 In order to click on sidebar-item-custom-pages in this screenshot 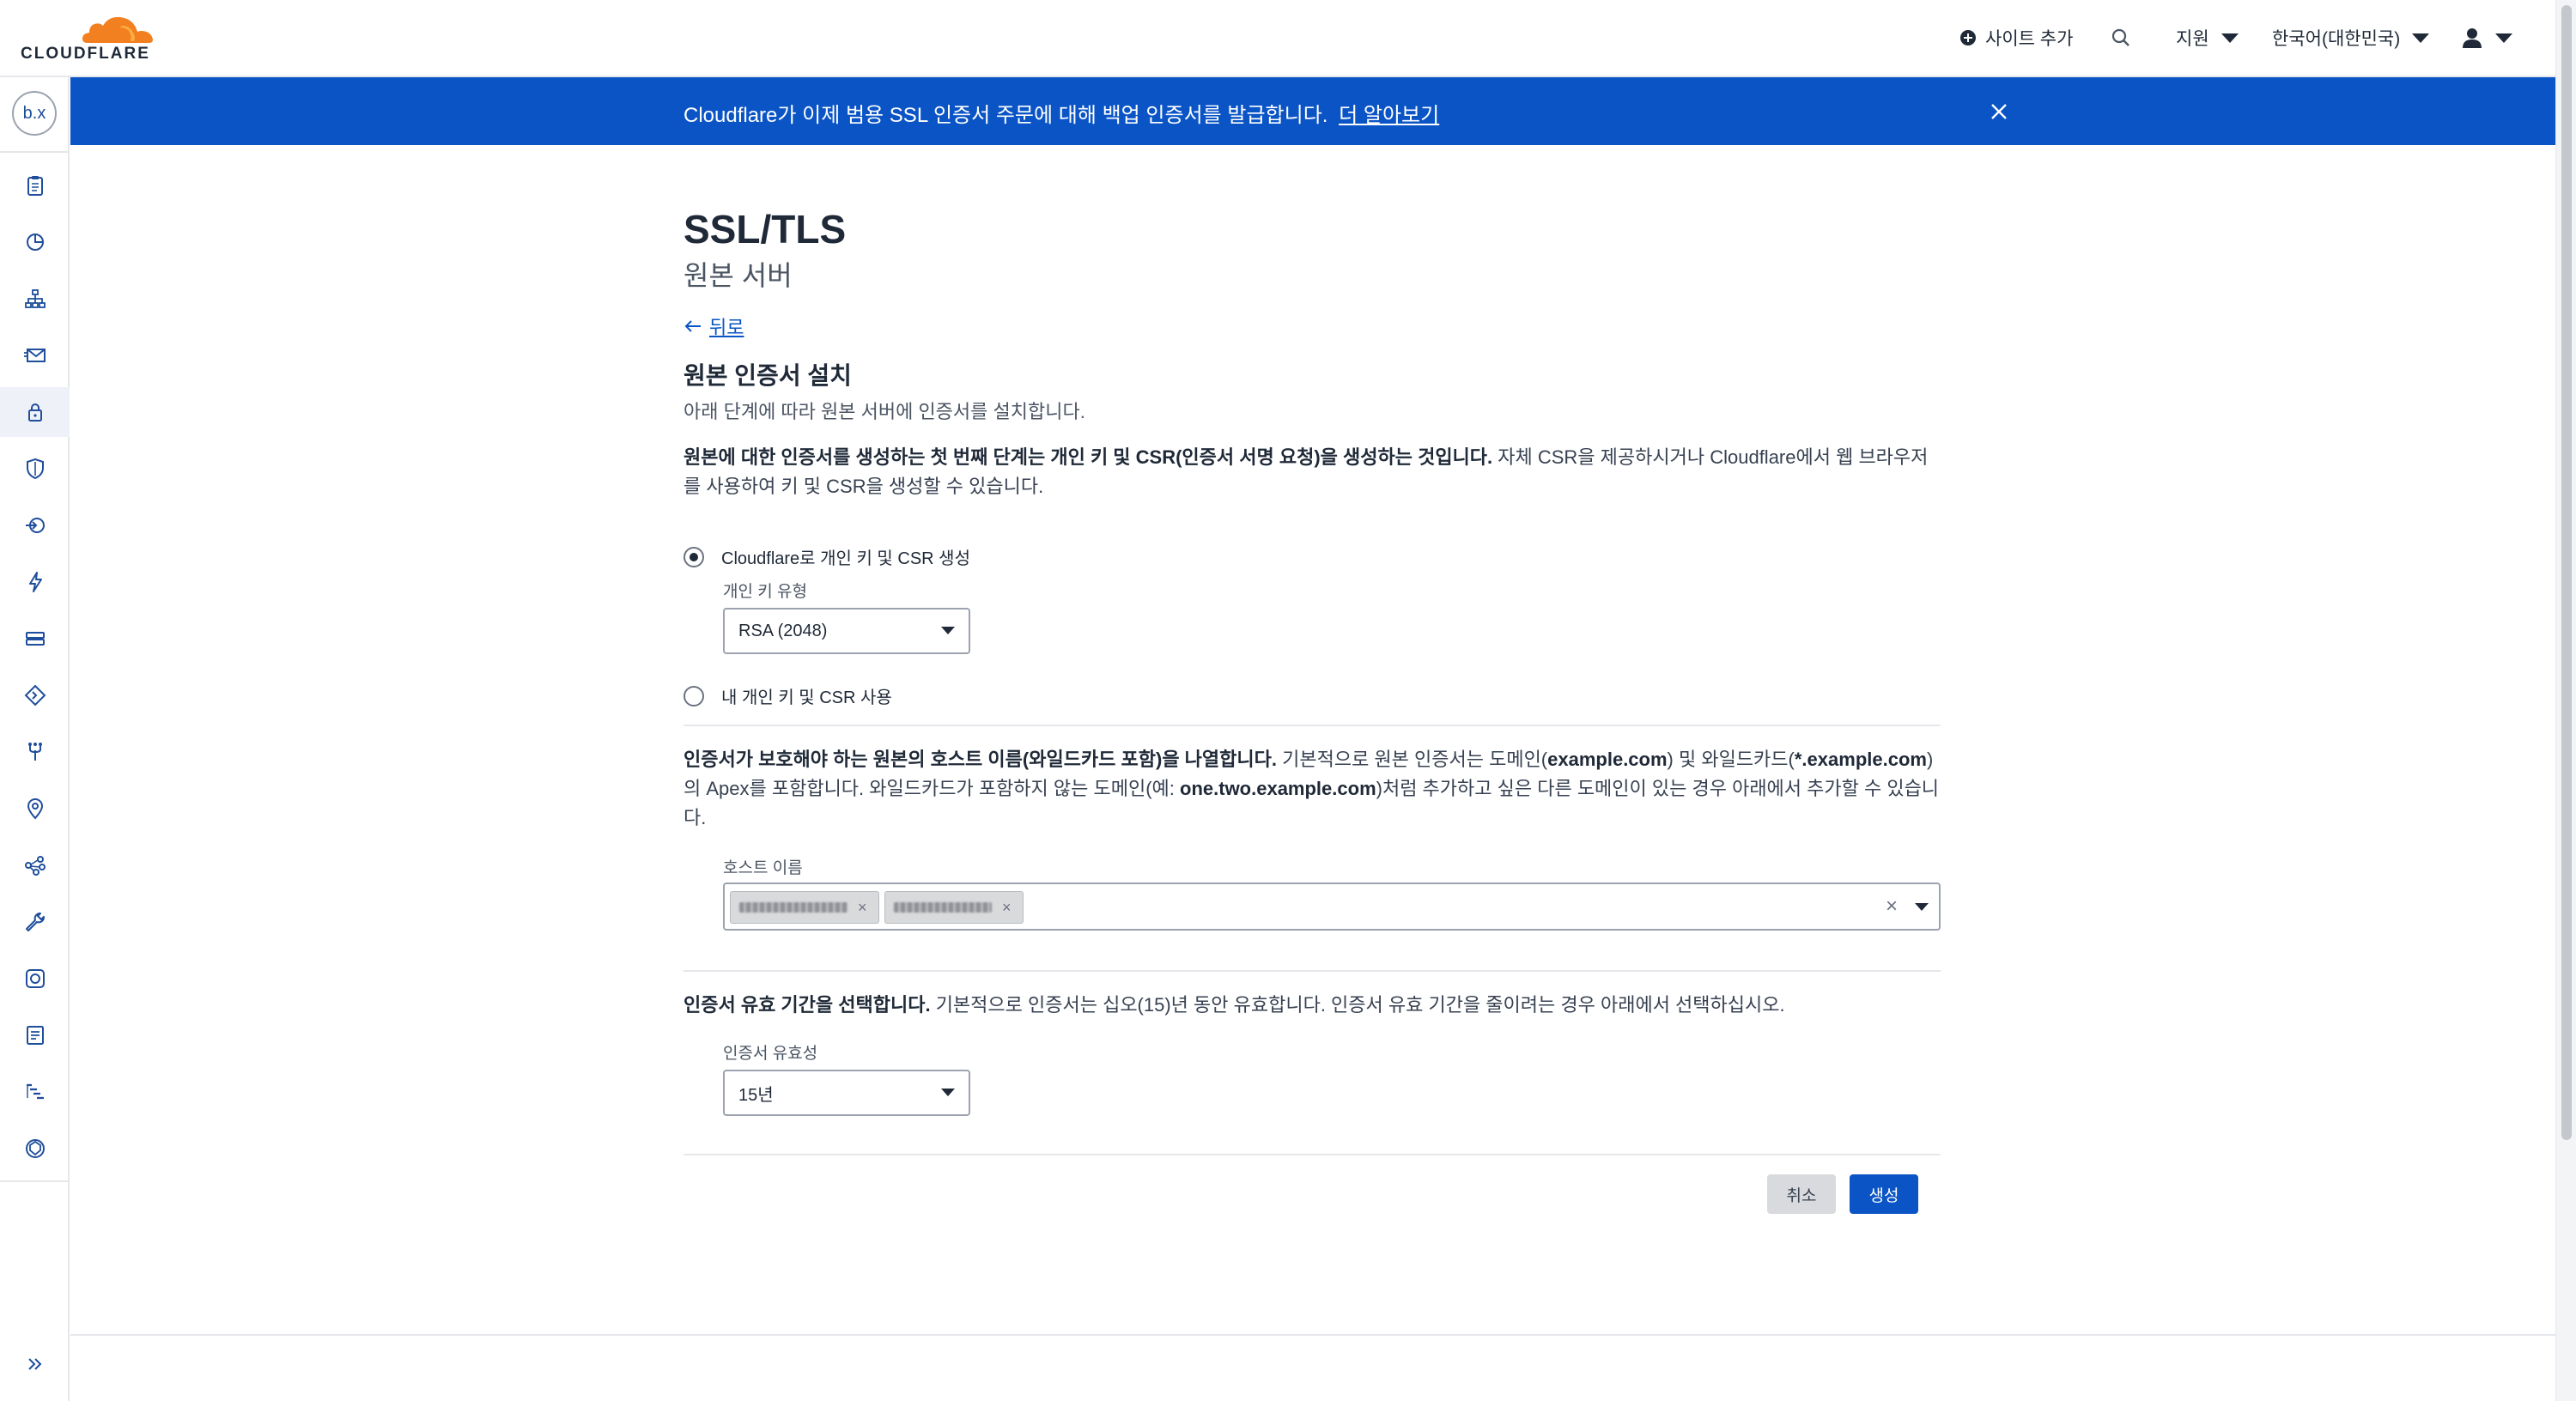, I will do `click(35, 1035)`.